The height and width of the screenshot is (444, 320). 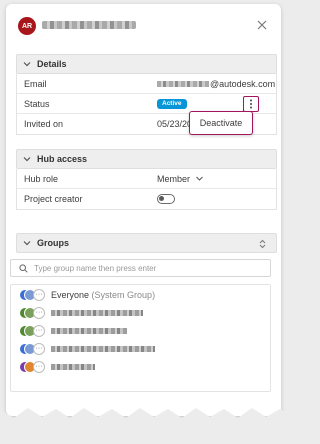 What do you see at coordinates (123, 295) in the screenshot?
I see `group-suffix: (System Group)` at bounding box center [123, 295].